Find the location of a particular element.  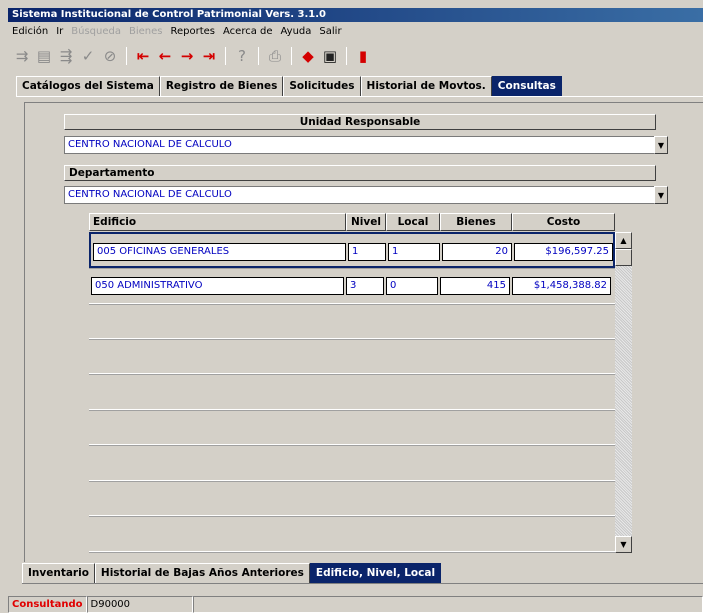

cell-local: 0 is located at coordinates (412, 286).